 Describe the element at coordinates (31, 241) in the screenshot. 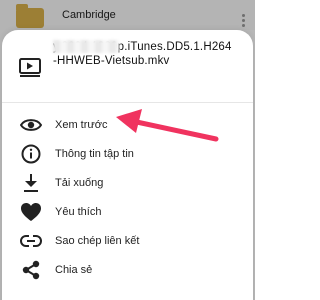

I see `link-icon` at that location.